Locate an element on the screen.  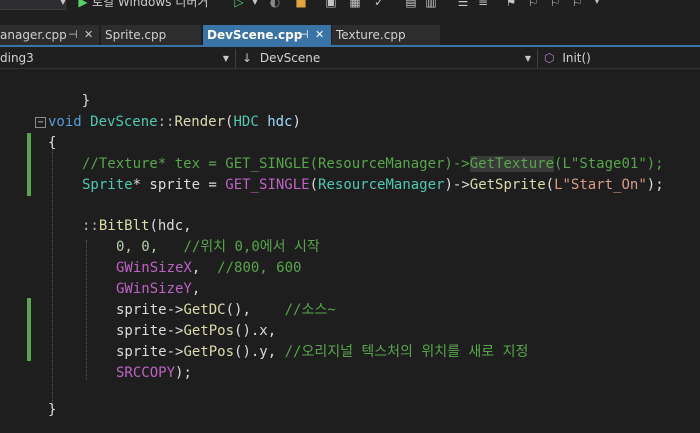
check-icon: ✓ is located at coordinates (379, 4).